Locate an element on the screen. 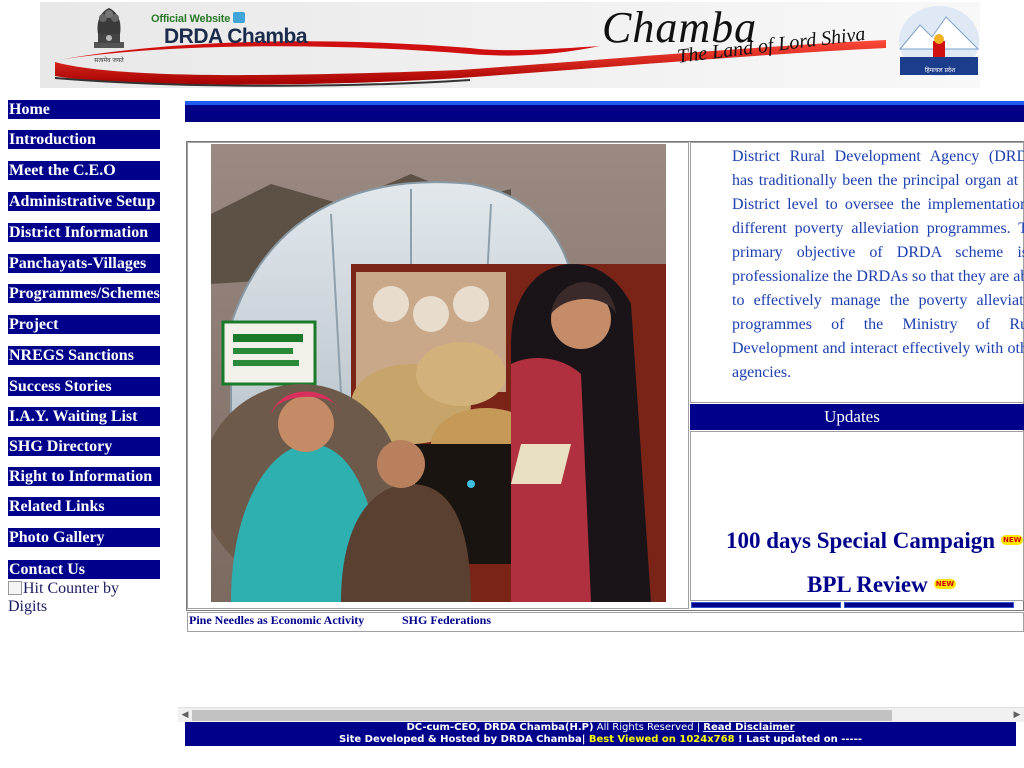 The height and width of the screenshot is (768, 1024). link-shg-federations: SHG Federations is located at coordinates (446, 620).